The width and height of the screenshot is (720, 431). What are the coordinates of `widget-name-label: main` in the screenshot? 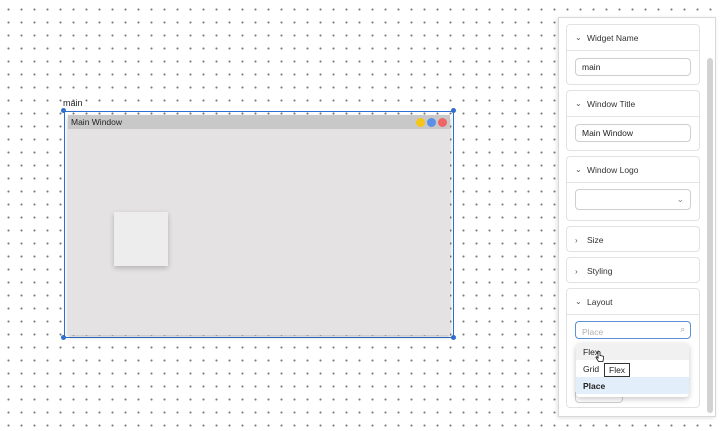 It's located at (73, 103).